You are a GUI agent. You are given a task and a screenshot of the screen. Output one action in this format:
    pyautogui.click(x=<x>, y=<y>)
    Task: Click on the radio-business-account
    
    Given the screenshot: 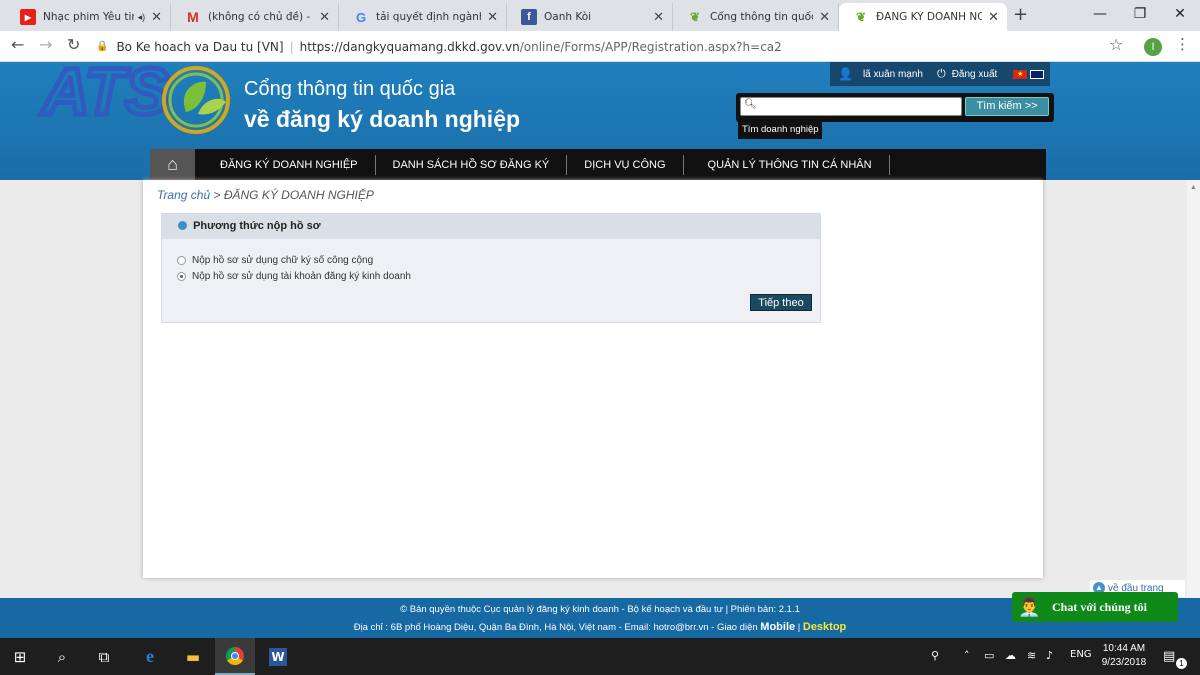 What is the action you would take?
    pyautogui.click(x=181, y=276)
    